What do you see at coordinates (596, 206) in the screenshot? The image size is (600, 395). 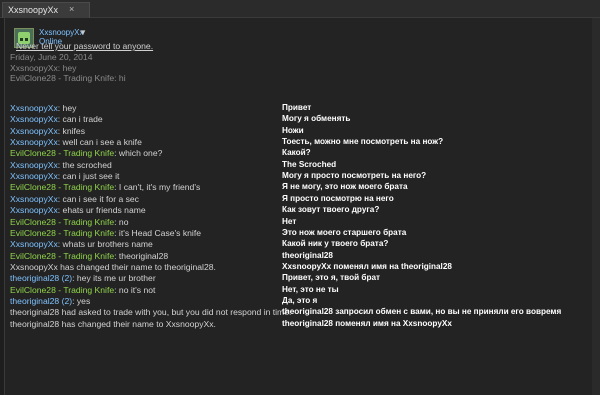 I see `scrollbar` at bounding box center [596, 206].